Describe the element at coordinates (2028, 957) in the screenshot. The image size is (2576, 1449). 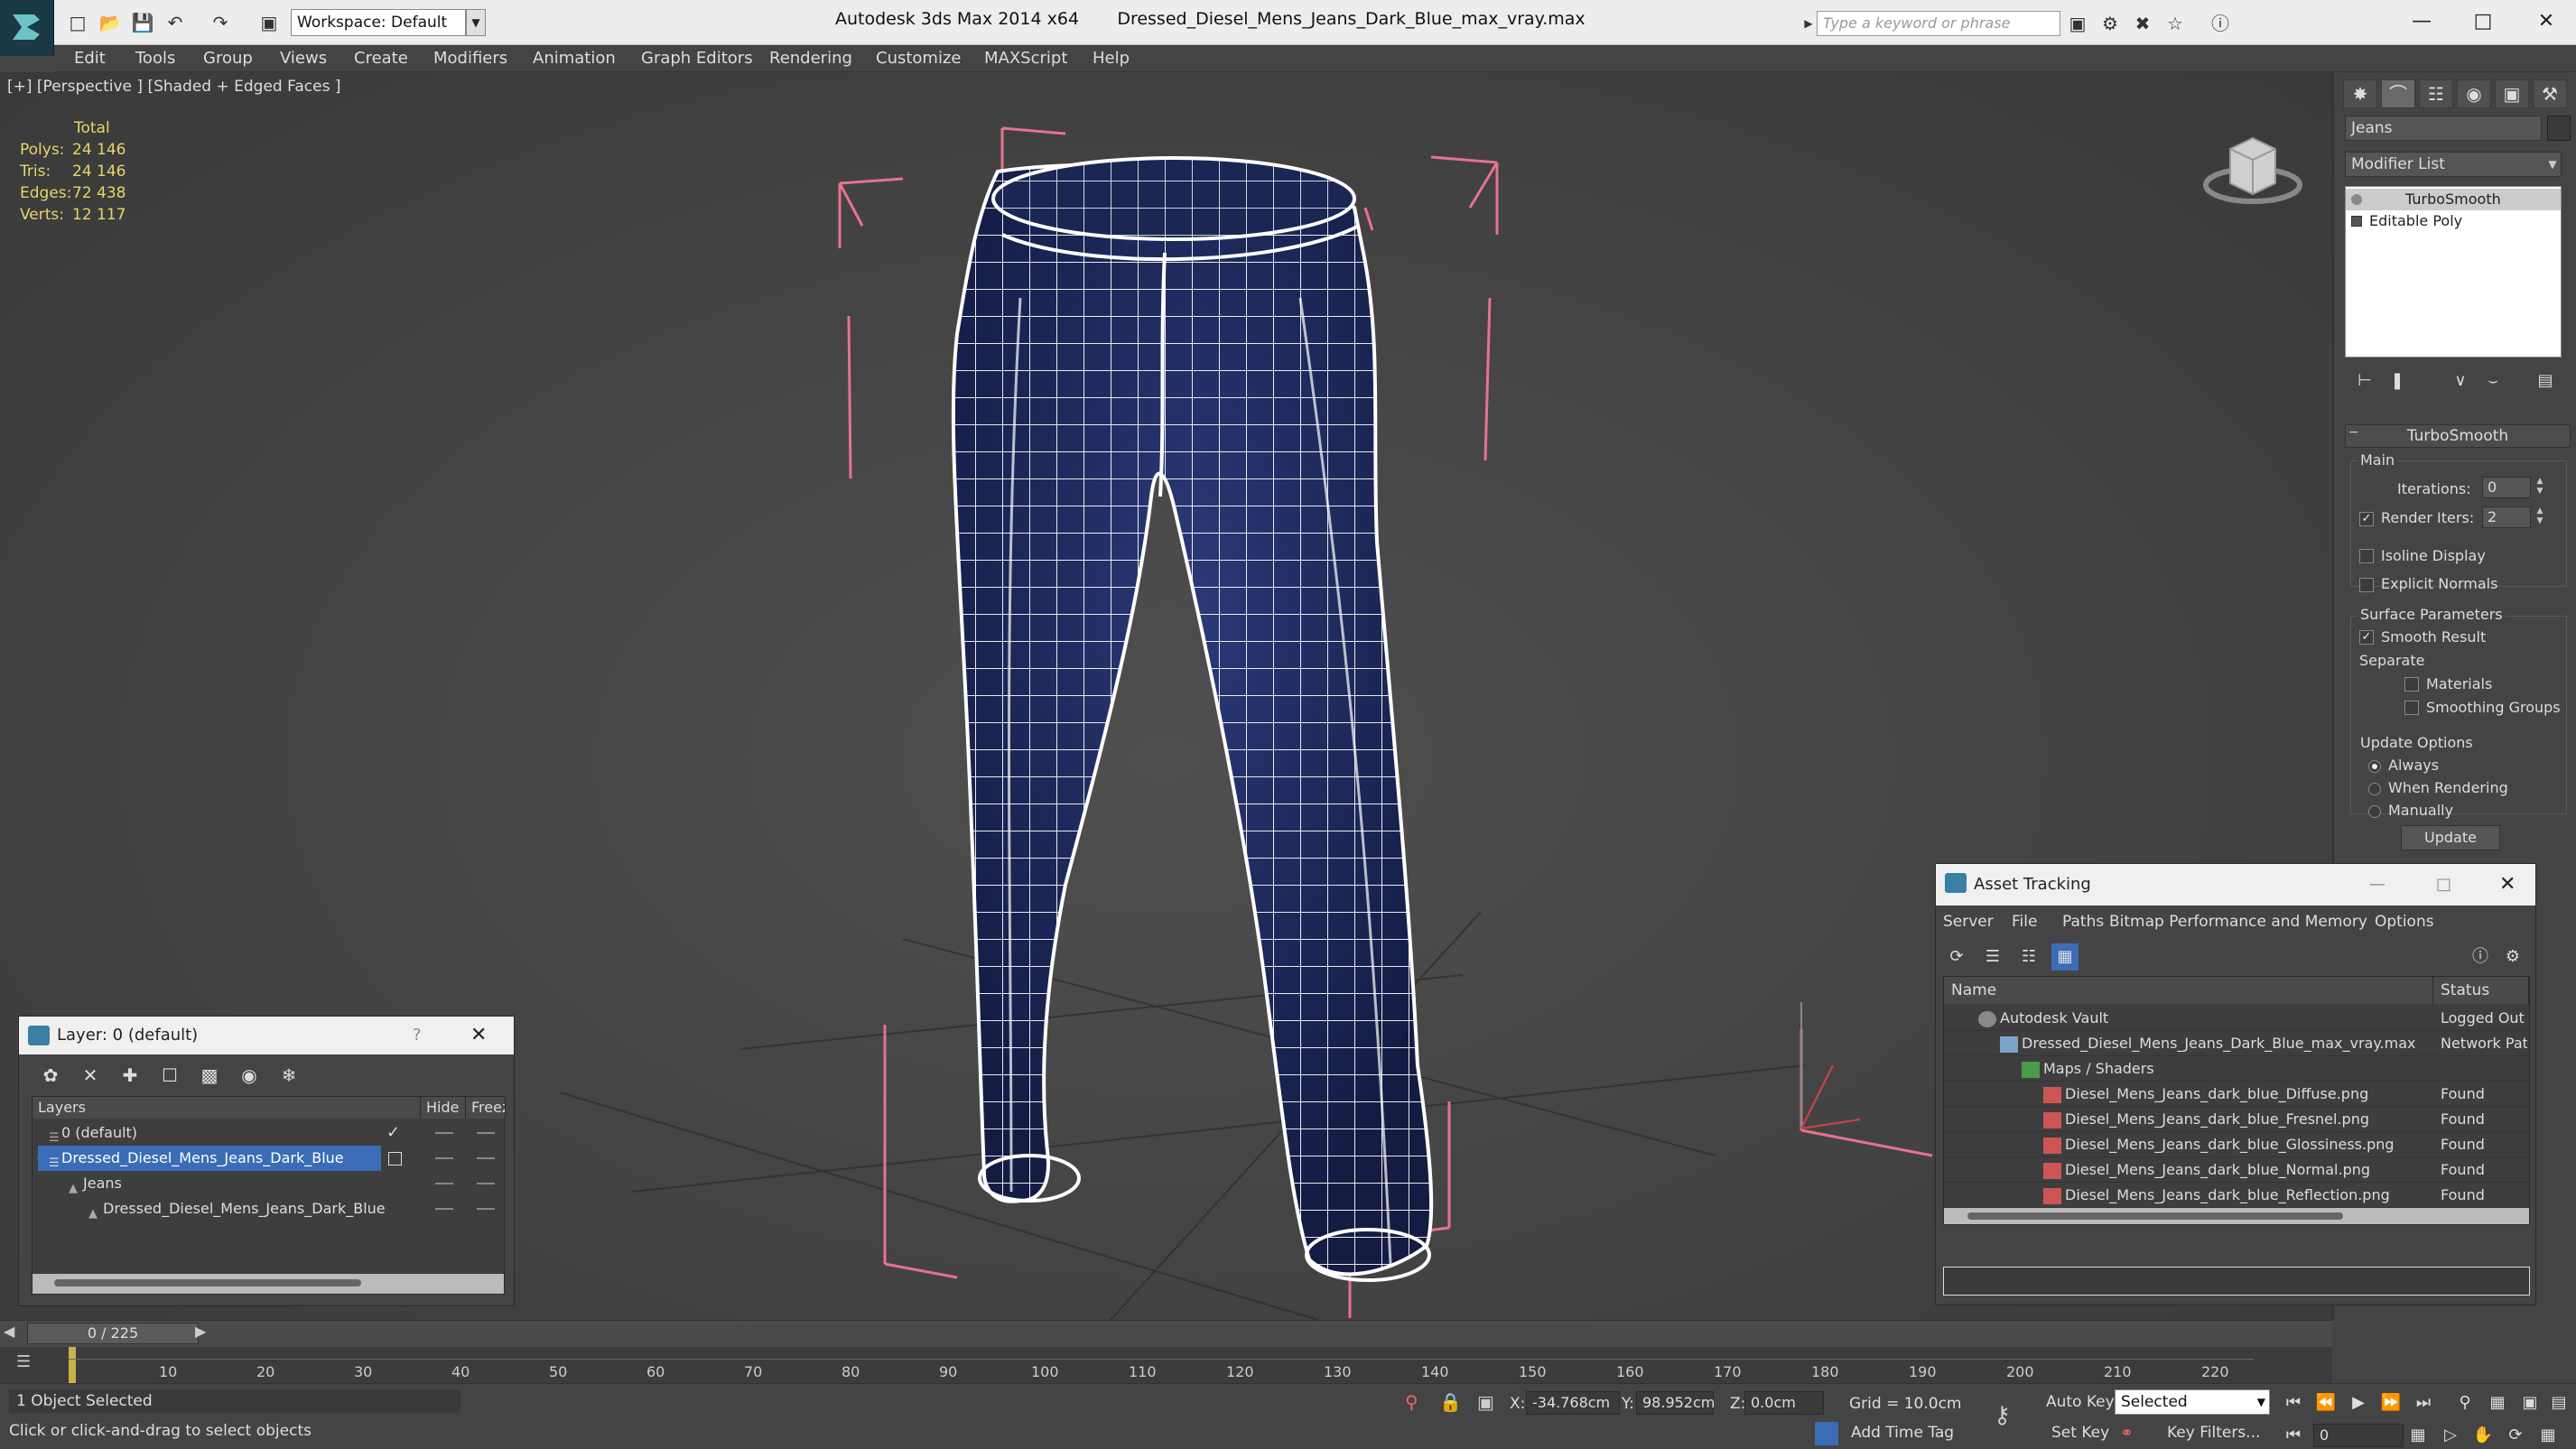
I see `tree-view-icon: ☷` at that location.